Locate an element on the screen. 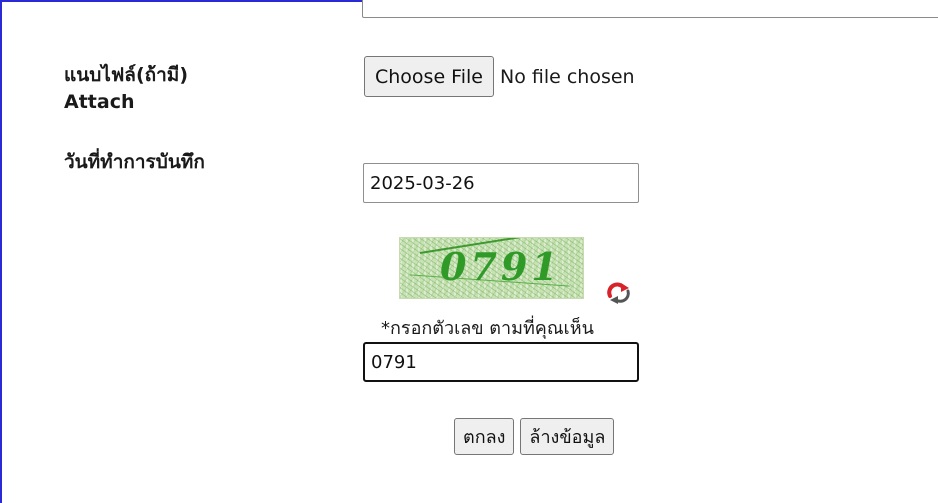 The width and height of the screenshot is (938, 503). attach-label-english: Attach is located at coordinates (99, 101).